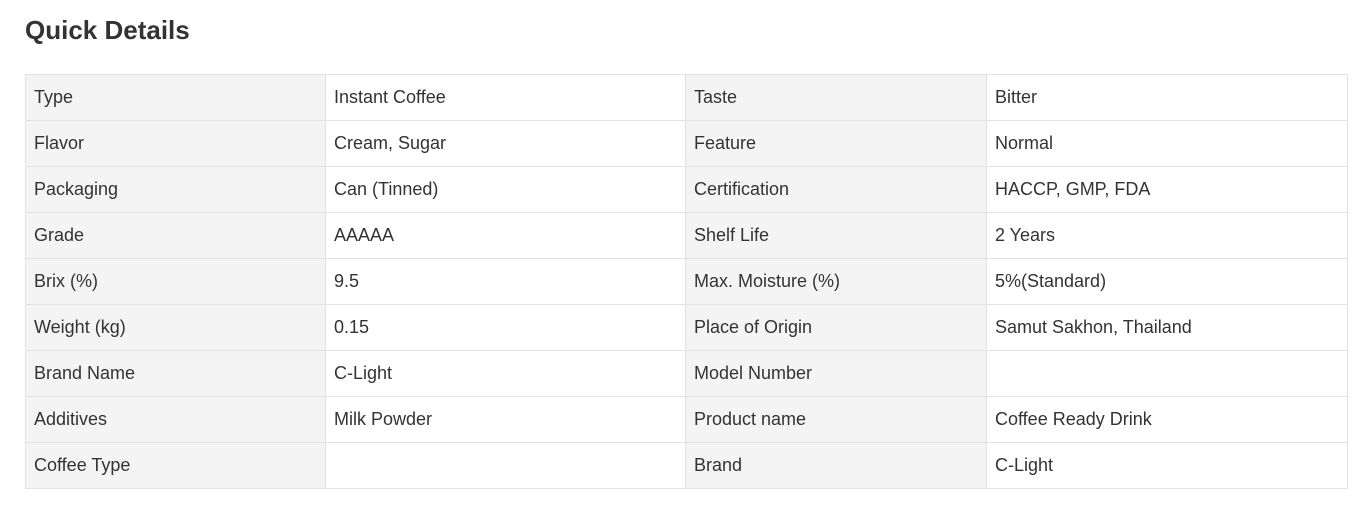 This screenshot has height=525, width=1371. What do you see at coordinates (1167, 143) in the screenshot?
I see `attribute-value: Normal` at bounding box center [1167, 143].